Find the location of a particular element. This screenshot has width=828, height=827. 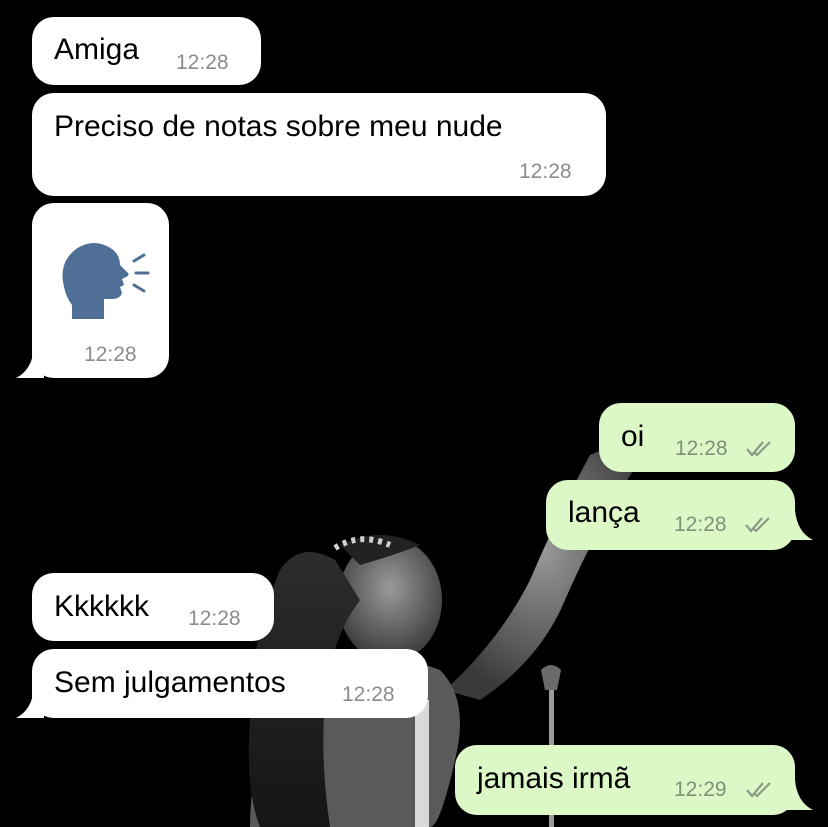

message-text: Sem julgamentos is located at coordinates (170, 682).